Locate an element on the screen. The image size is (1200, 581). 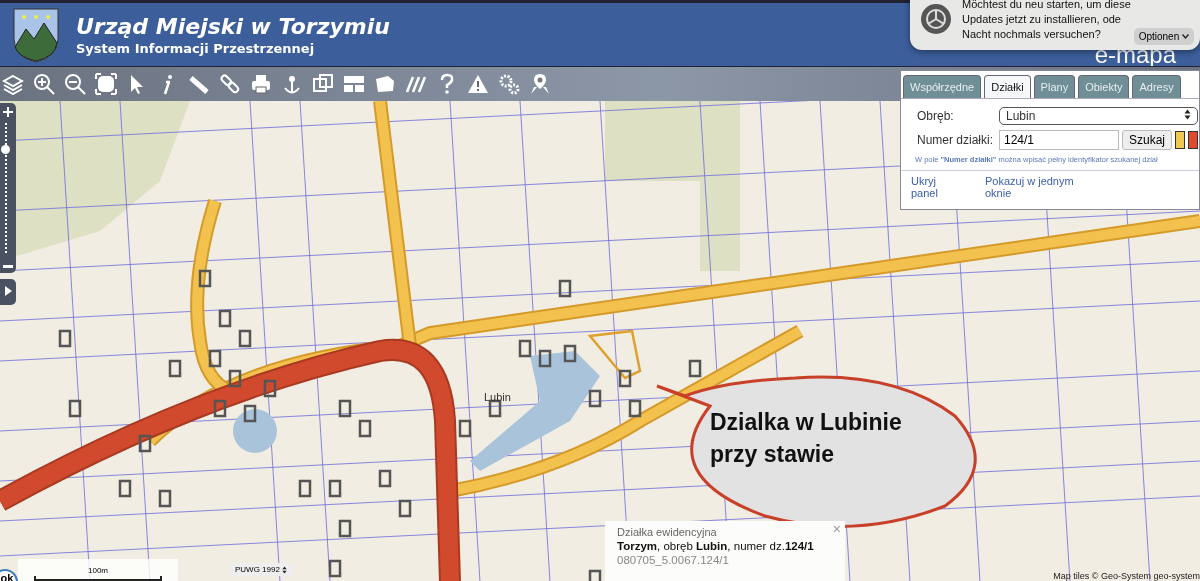
precinct-label: Obręb: is located at coordinates (936, 116).